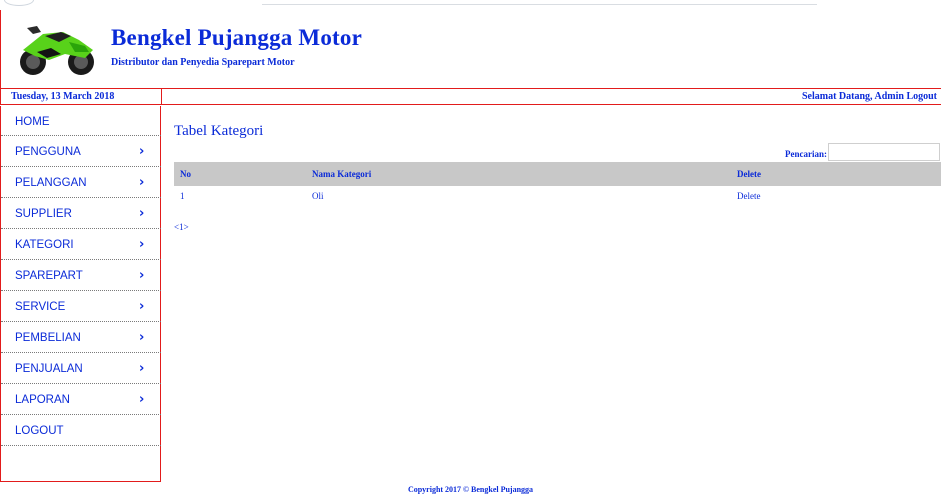 This screenshot has width=941, height=495. What do you see at coordinates (203, 62) in the screenshot?
I see `site-subtitle: Distributor dan Penyedia Sparepart Motor` at bounding box center [203, 62].